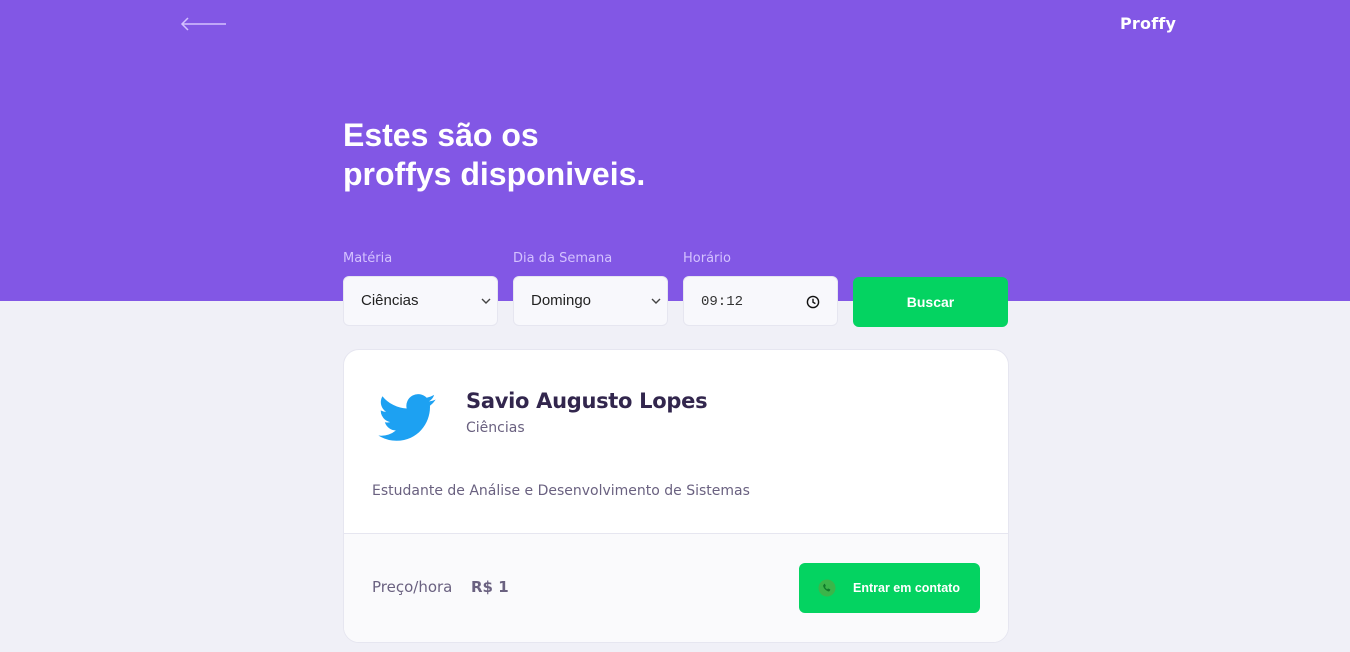  Describe the element at coordinates (553, 155) in the screenshot. I see `page-title: Estes são os proffys disponiveis.` at that location.